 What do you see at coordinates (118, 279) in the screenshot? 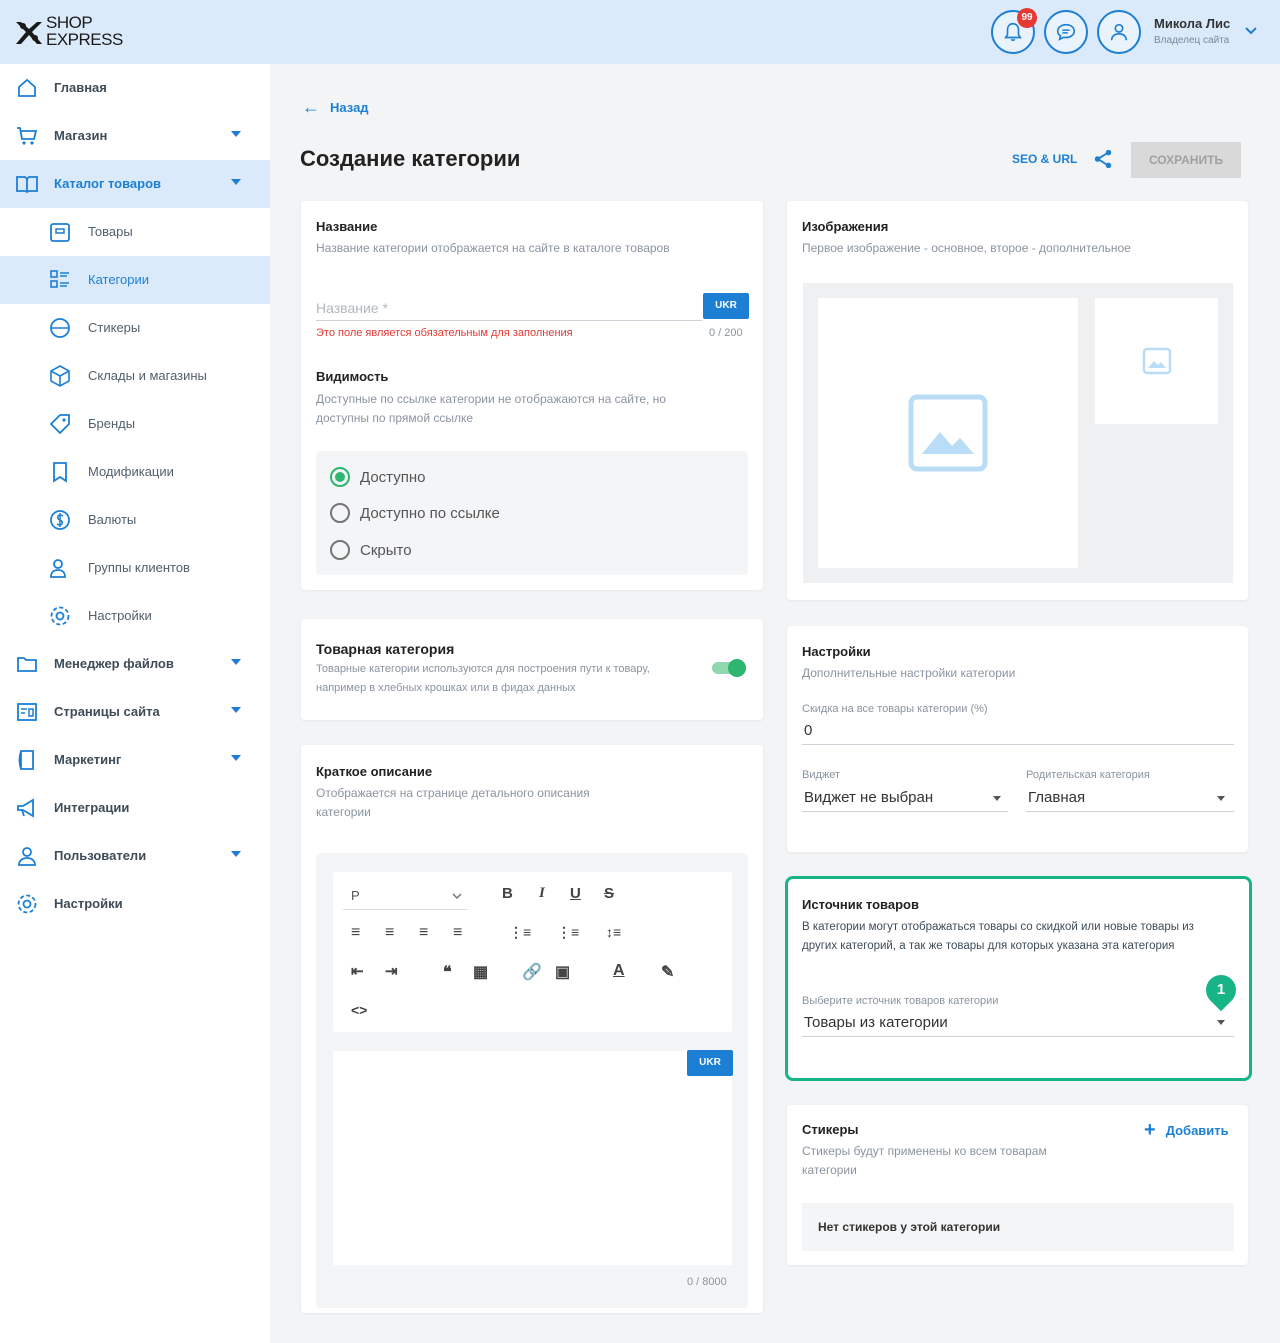
I see `sidebar-item-label: Категории` at bounding box center [118, 279].